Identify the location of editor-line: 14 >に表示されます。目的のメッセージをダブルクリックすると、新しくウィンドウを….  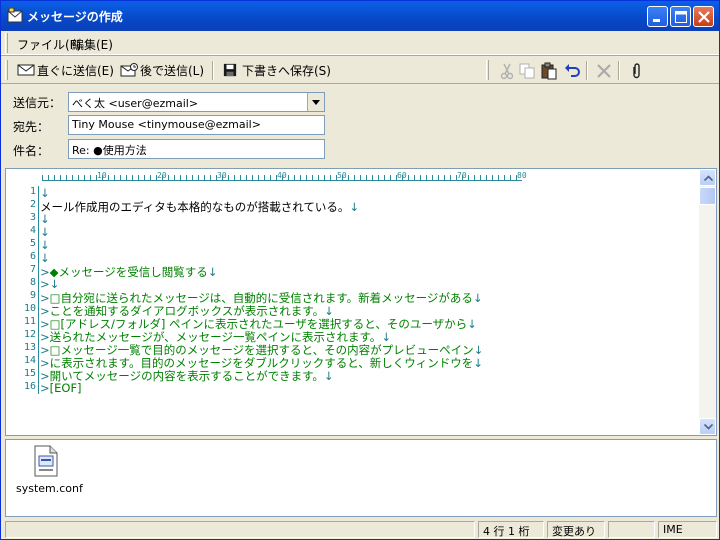
(351, 362).